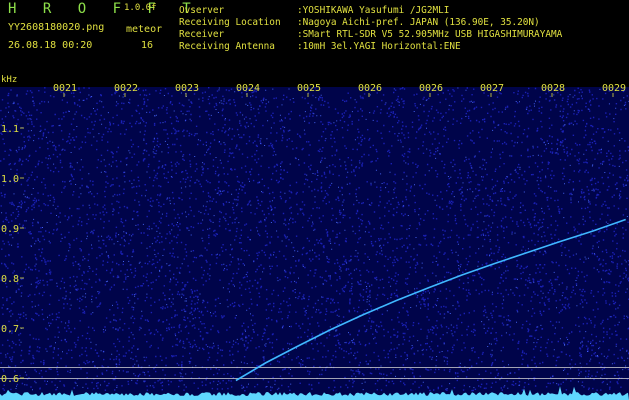 The width and height of the screenshot is (629, 400). Describe the element at coordinates (202, 10) in the screenshot. I see `info-key: Ovserver` at that location.